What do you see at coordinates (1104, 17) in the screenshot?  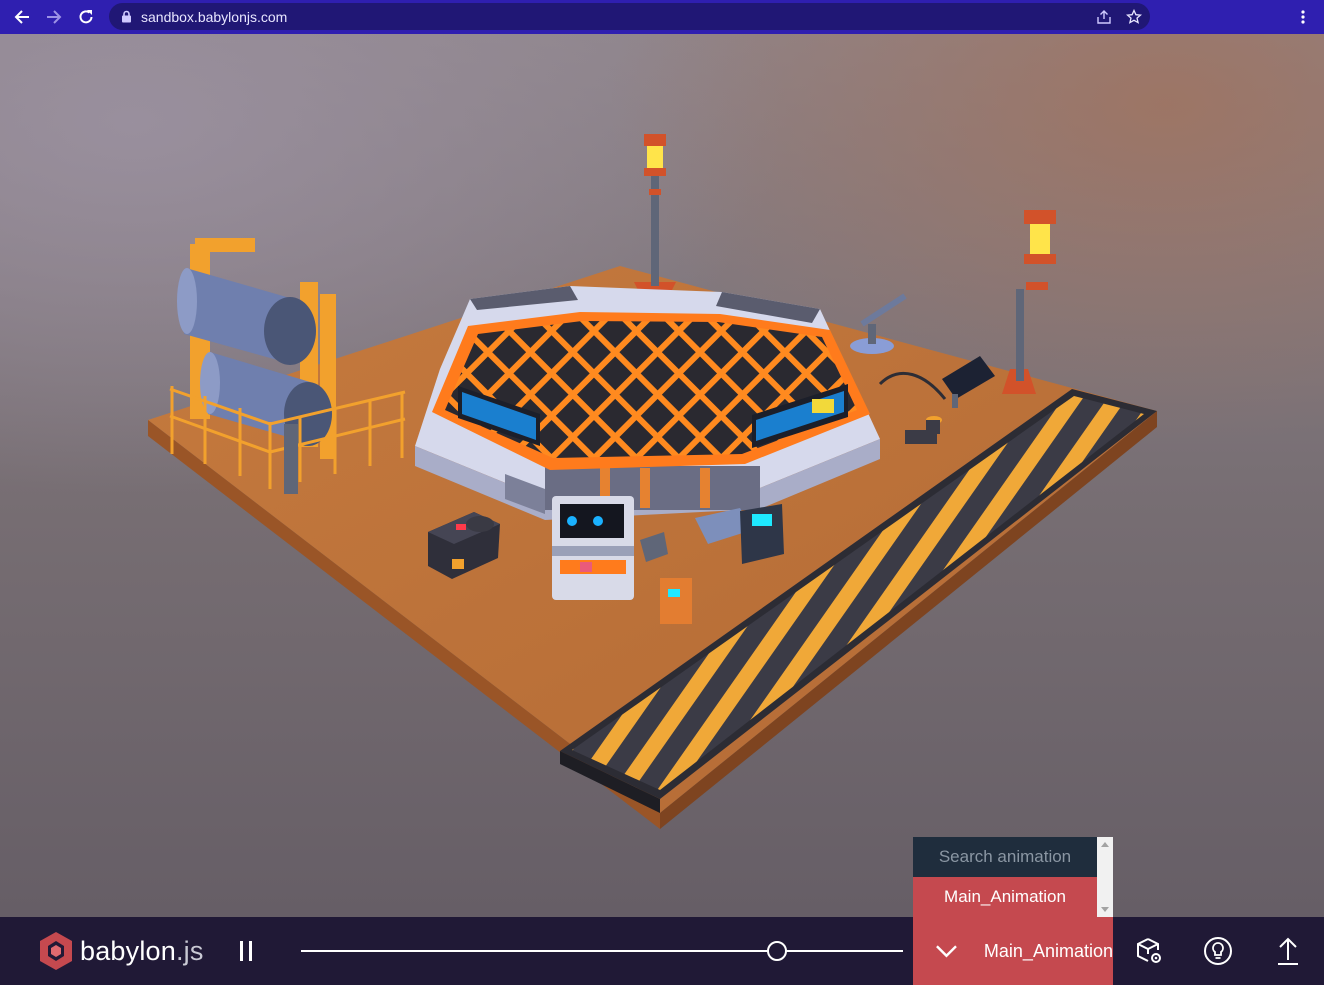 I see `share-icon` at bounding box center [1104, 17].